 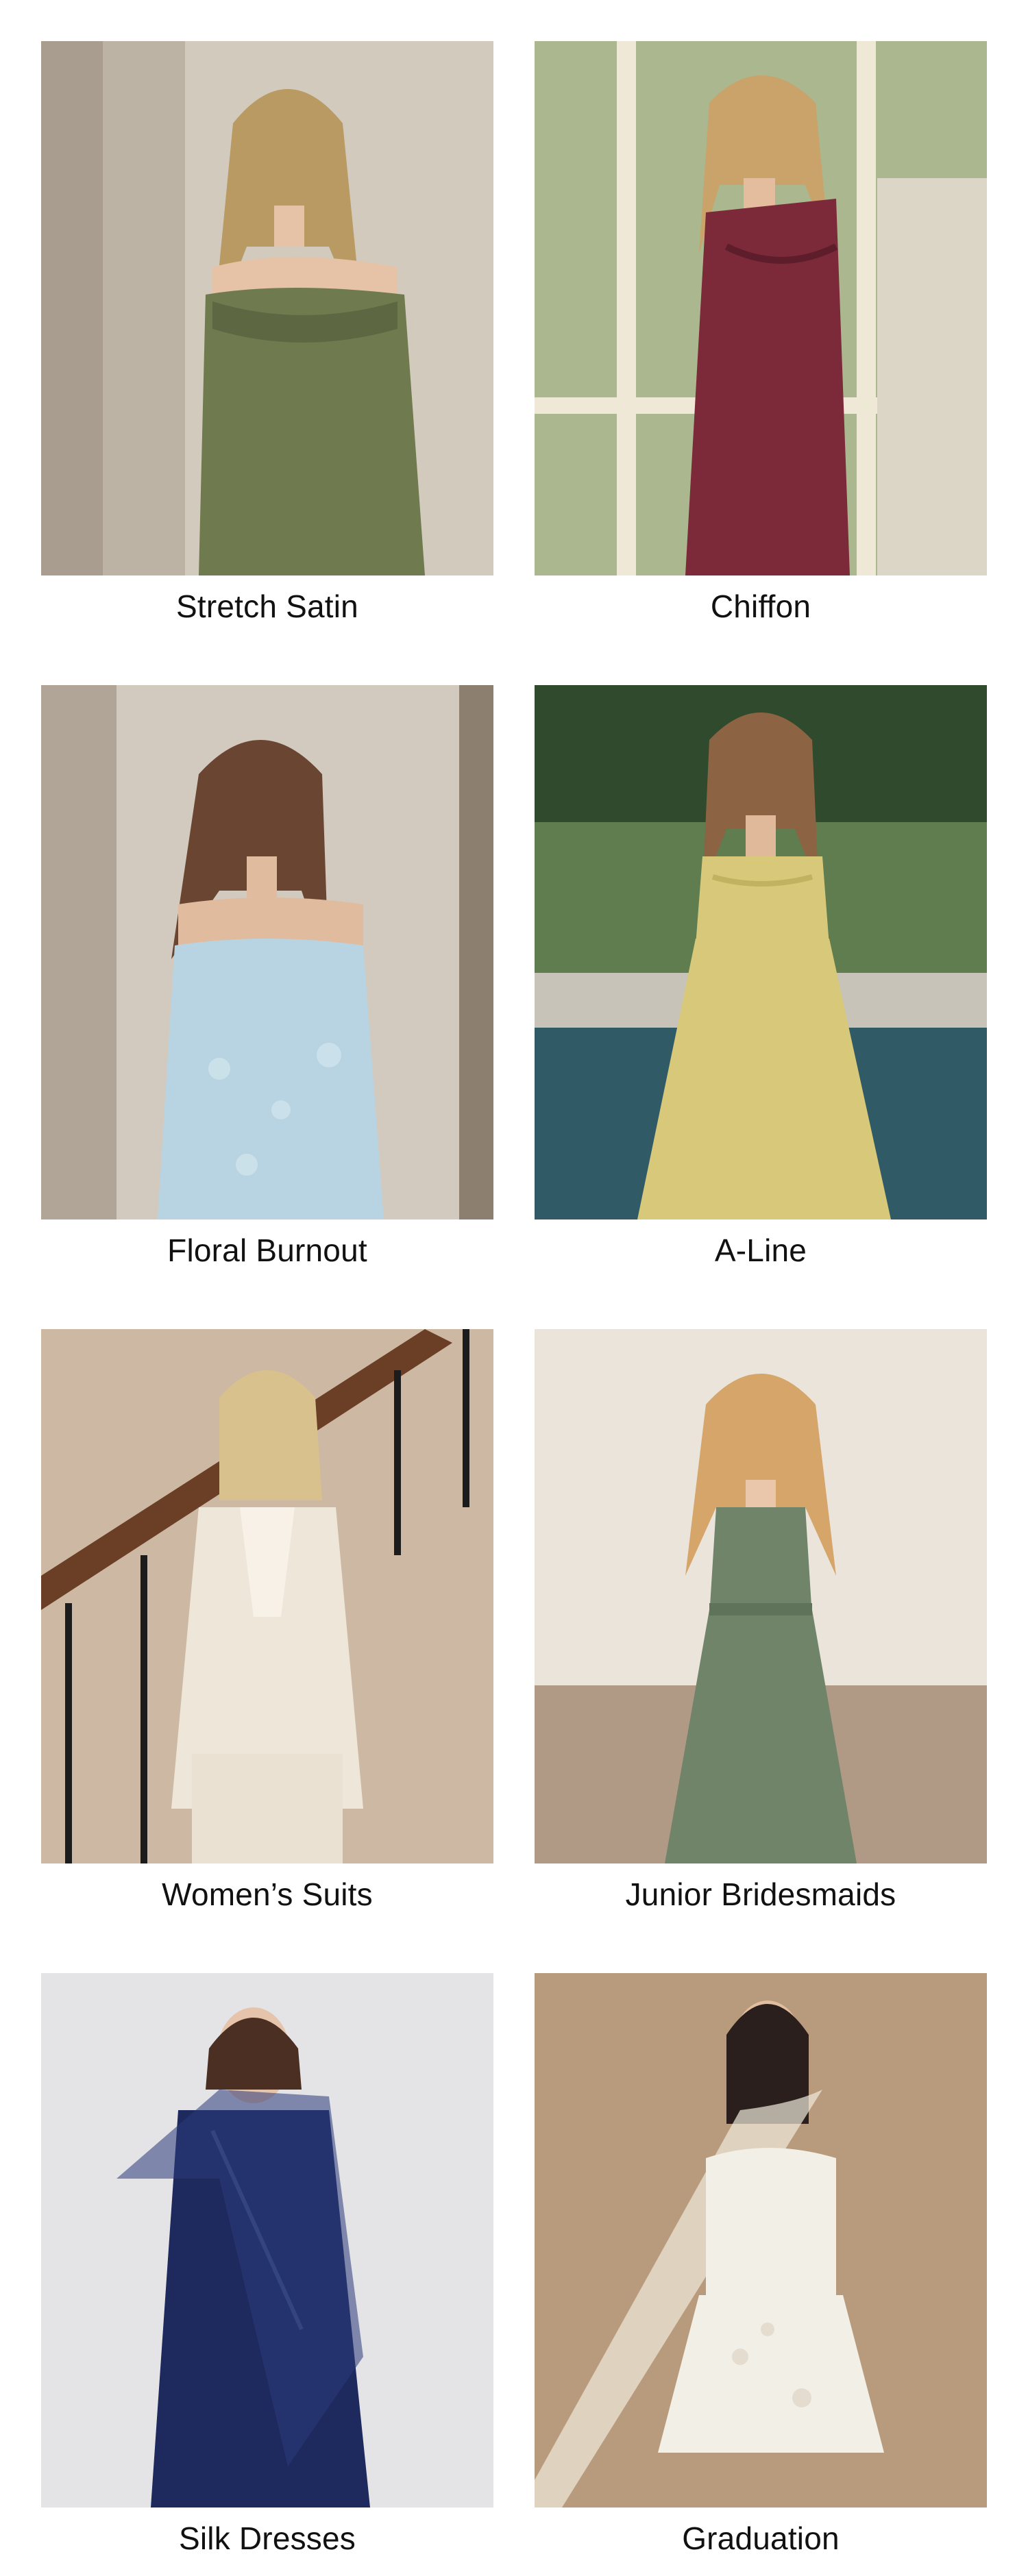 What do you see at coordinates (761, 2240) in the screenshot?
I see `category-image-graduation` at bounding box center [761, 2240].